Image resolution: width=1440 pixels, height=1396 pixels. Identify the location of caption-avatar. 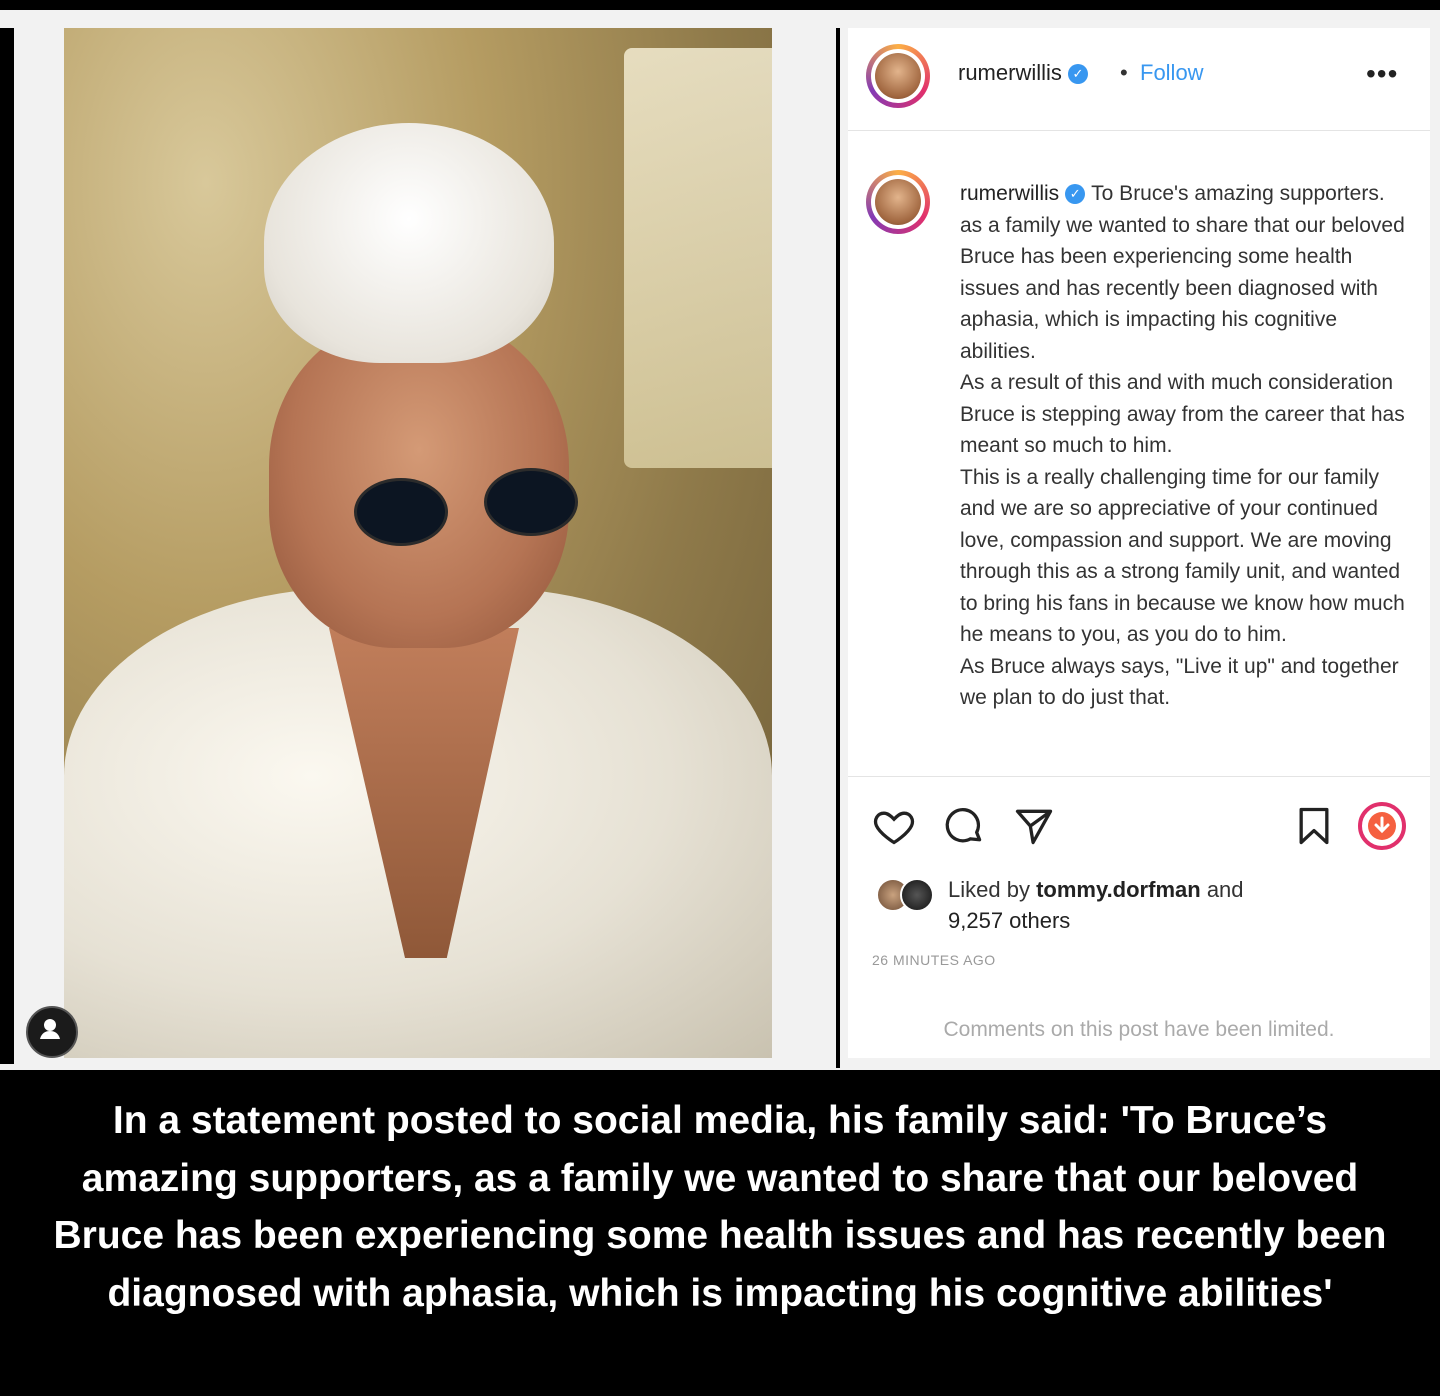
(898, 202).